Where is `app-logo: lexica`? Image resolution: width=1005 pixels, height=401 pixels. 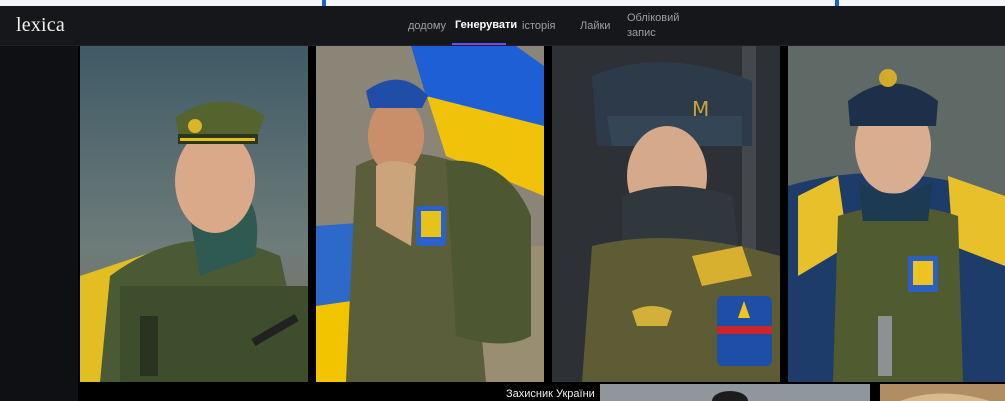 app-logo: lexica is located at coordinates (40, 25).